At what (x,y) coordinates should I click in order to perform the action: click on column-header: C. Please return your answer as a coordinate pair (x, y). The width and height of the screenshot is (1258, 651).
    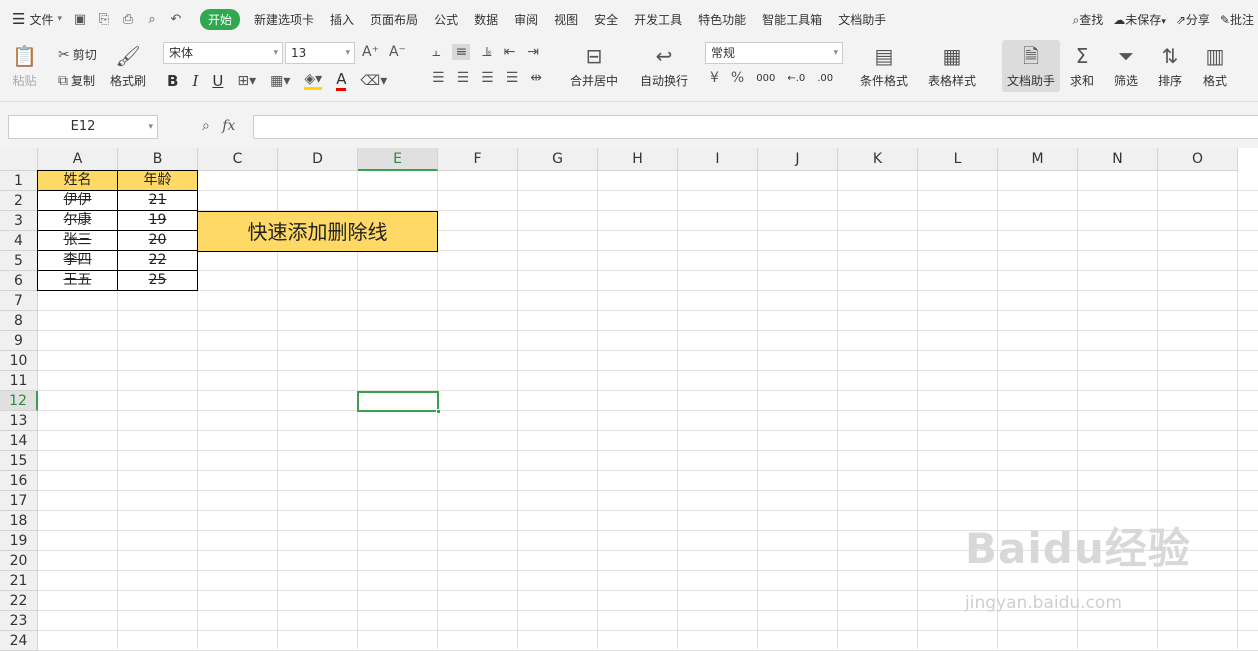
    Looking at the image, I should click on (238, 159).